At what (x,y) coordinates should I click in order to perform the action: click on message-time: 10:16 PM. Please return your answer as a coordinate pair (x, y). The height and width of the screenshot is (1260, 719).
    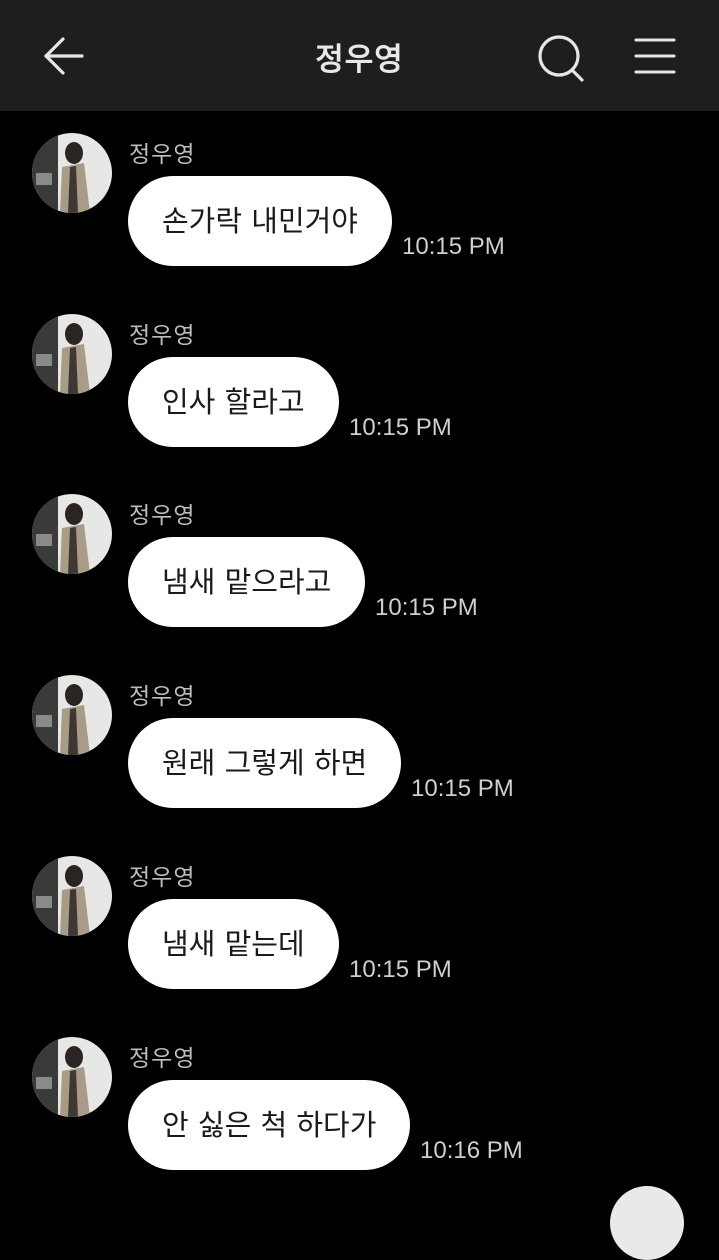
    Looking at the image, I should click on (471, 1150).